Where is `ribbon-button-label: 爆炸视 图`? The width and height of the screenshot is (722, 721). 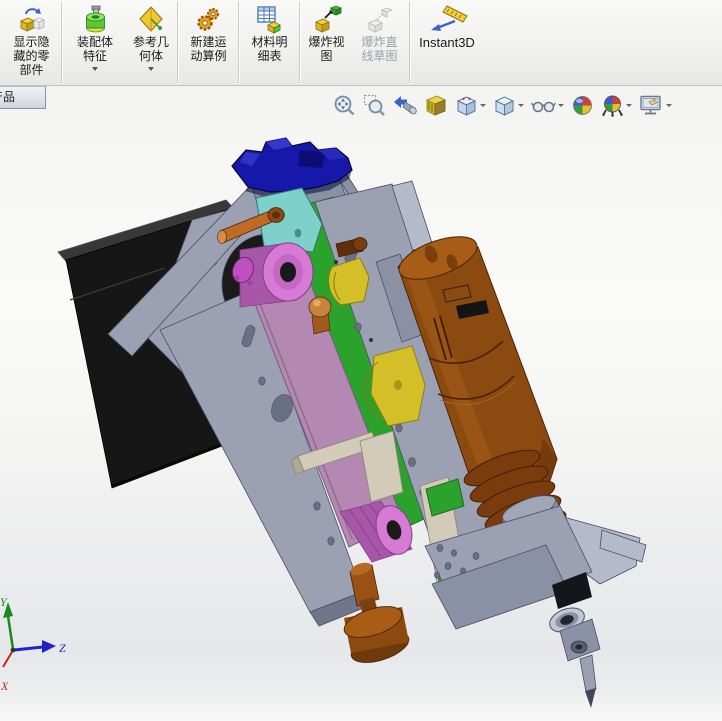 ribbon-button-label: 爆炸视 图 is located at coordinates (326, 49).